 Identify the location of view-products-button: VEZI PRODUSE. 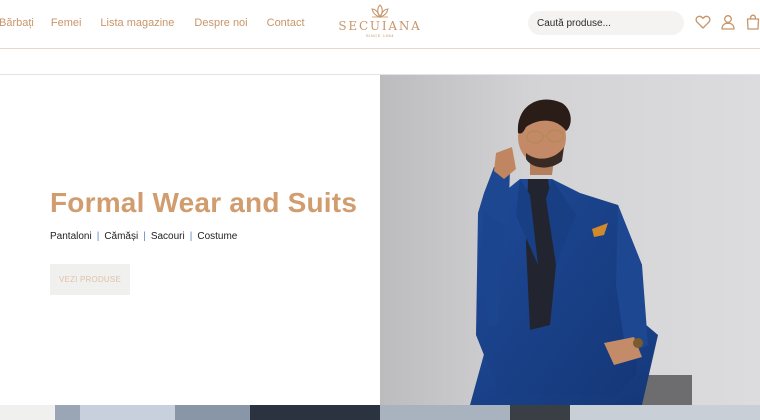
(90, 279).